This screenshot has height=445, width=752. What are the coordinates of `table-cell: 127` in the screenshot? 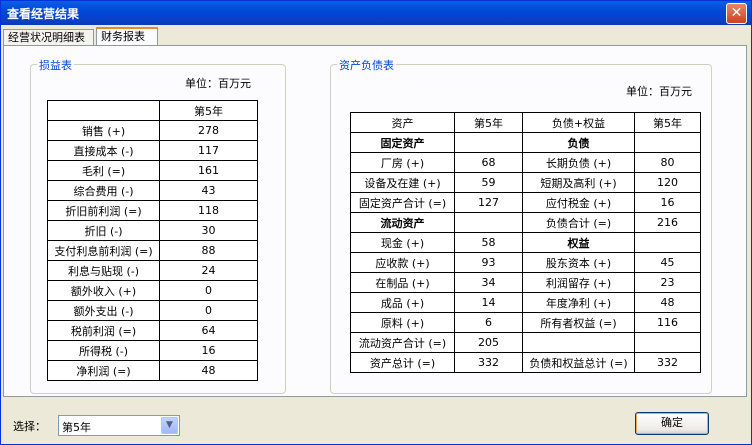 It's located at (488, 202).